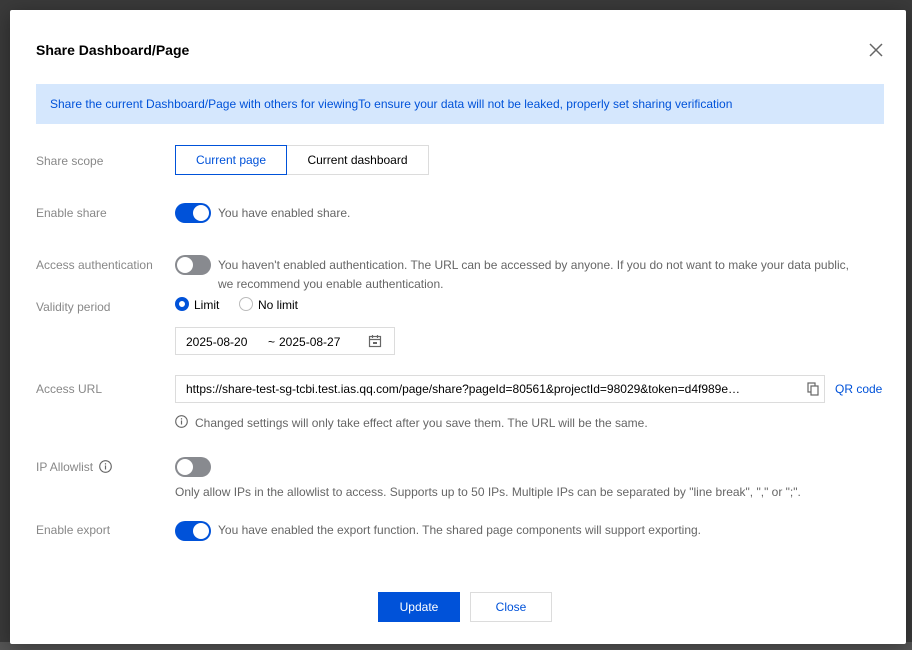 This screenshot has height=650, width=912. I want to click on enable-share-text: You have enabled share., so click(284, 213).